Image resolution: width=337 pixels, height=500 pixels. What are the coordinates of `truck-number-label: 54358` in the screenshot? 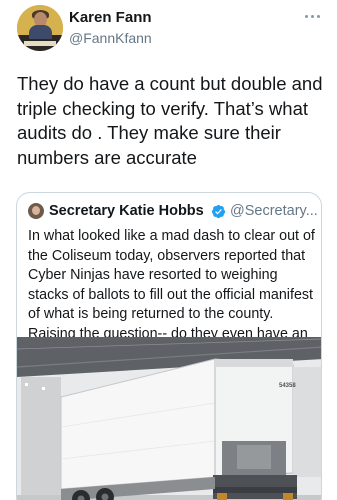 It's located at (287, 386).